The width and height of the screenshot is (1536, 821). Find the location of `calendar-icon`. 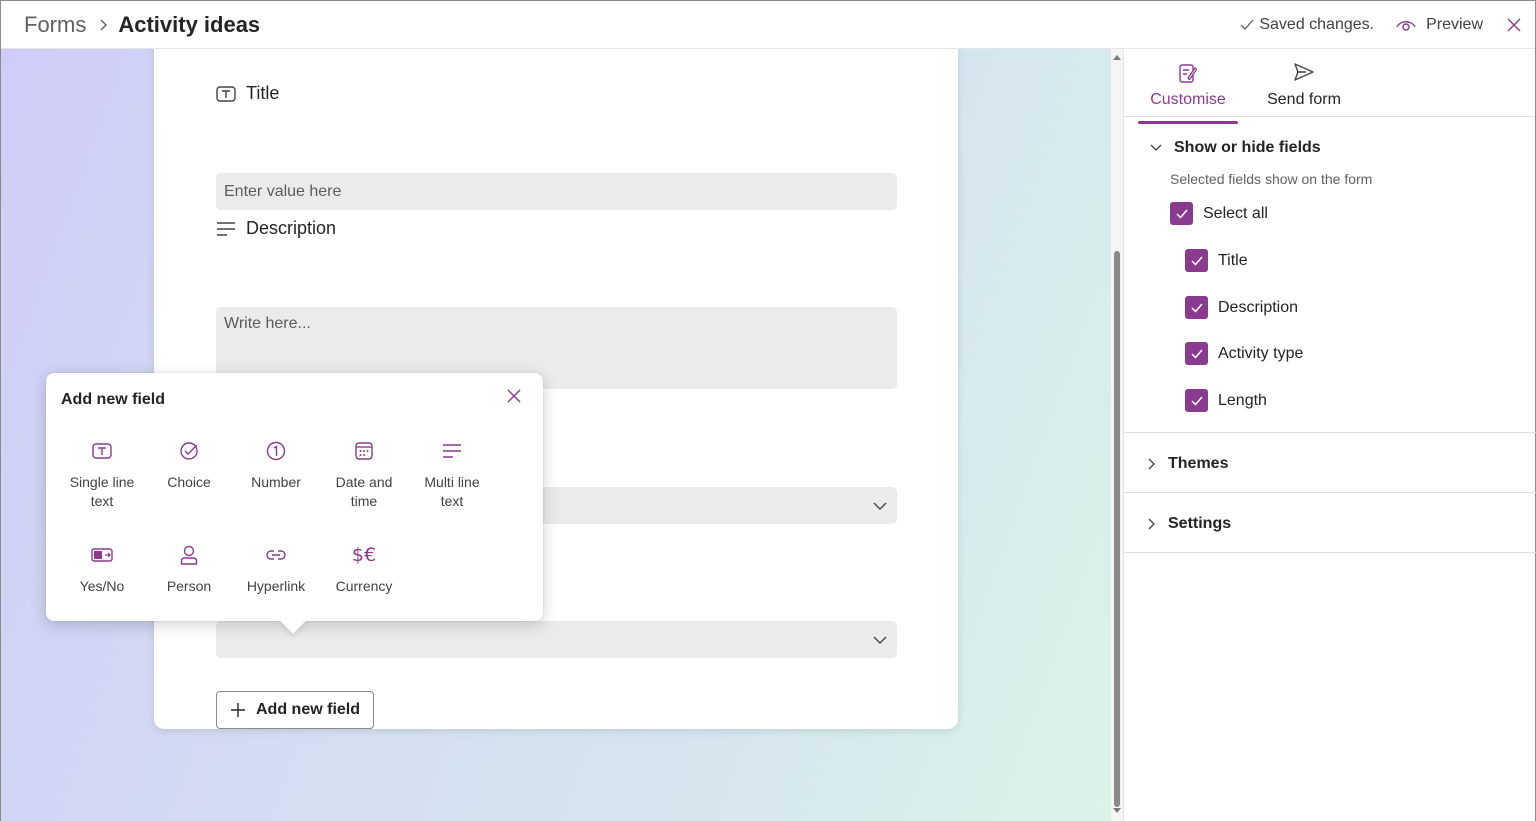

calendar-icon is located at coordinates (364, 451).